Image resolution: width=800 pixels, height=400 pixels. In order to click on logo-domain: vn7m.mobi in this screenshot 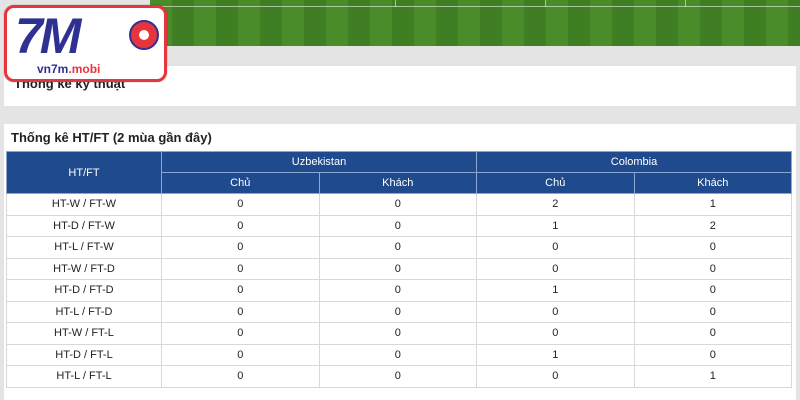, I will do `click(68, 69)`.